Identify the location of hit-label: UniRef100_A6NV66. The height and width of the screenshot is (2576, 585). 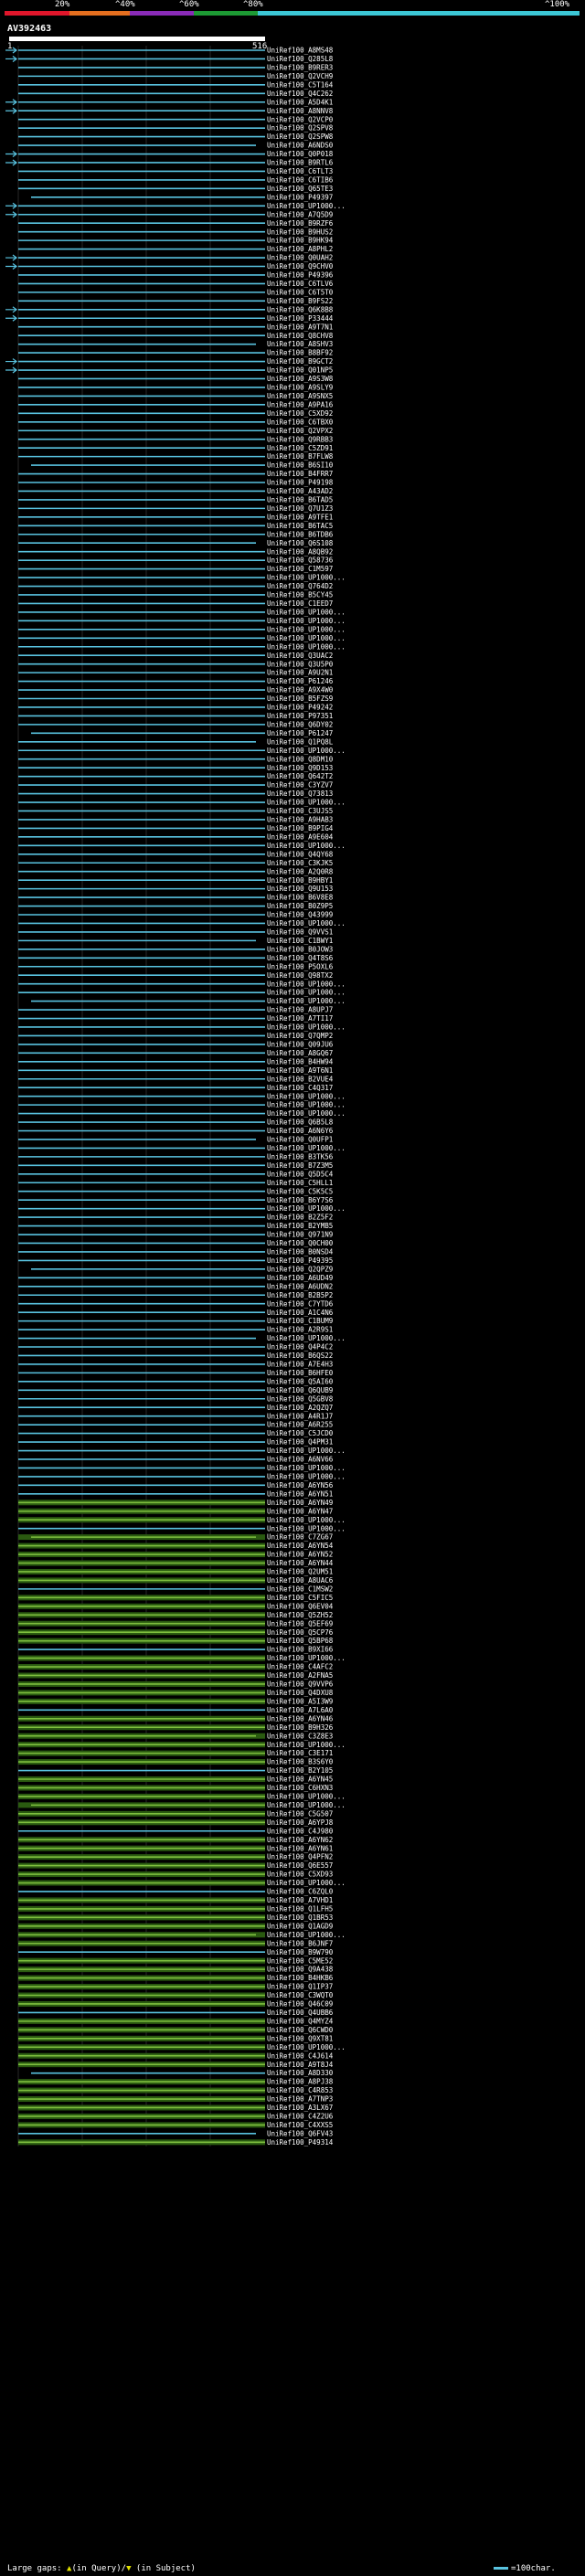
(300, 1460).